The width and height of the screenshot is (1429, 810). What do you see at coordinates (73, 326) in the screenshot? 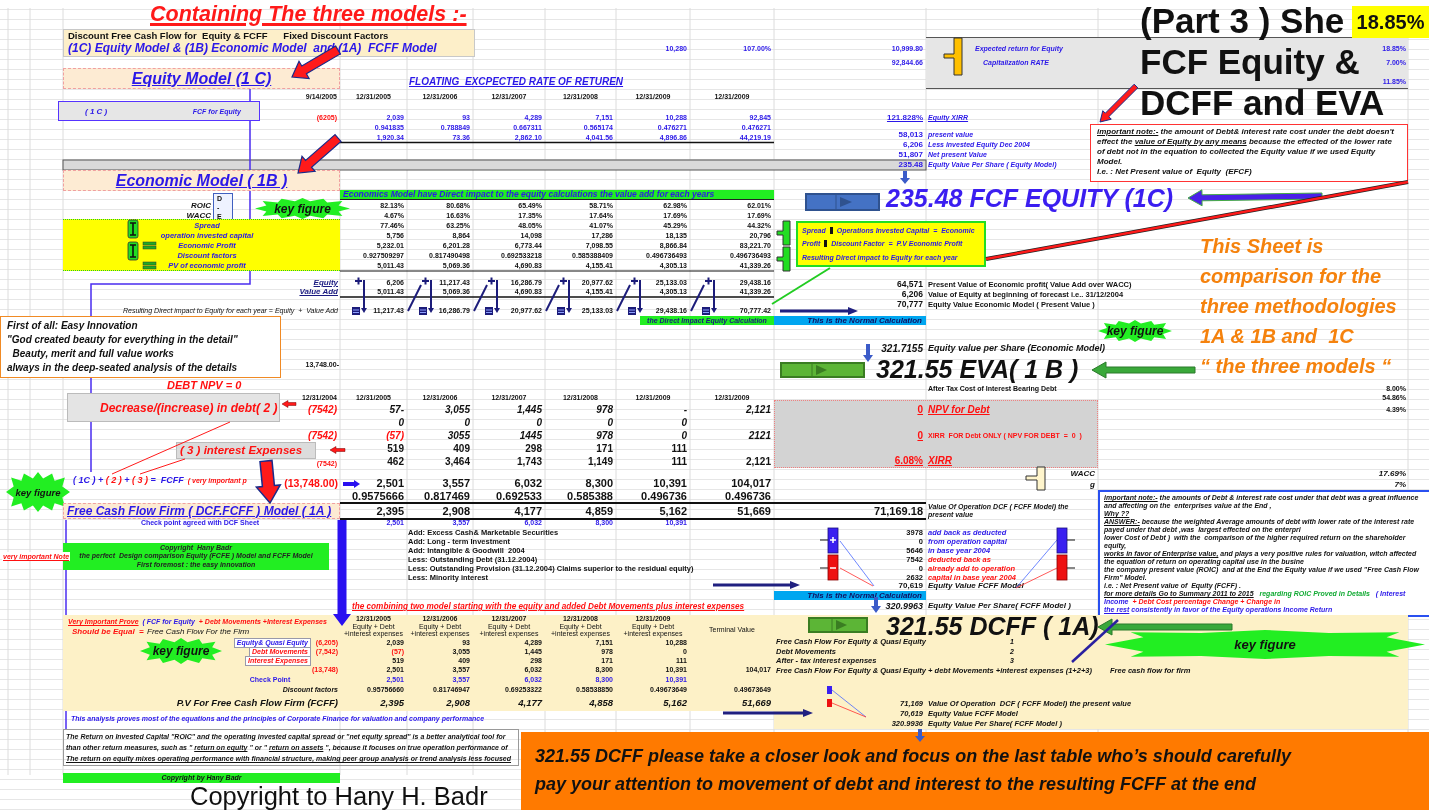
I see `quote-text: First of all: Easy Innovation` at bounding box center [73, 326].